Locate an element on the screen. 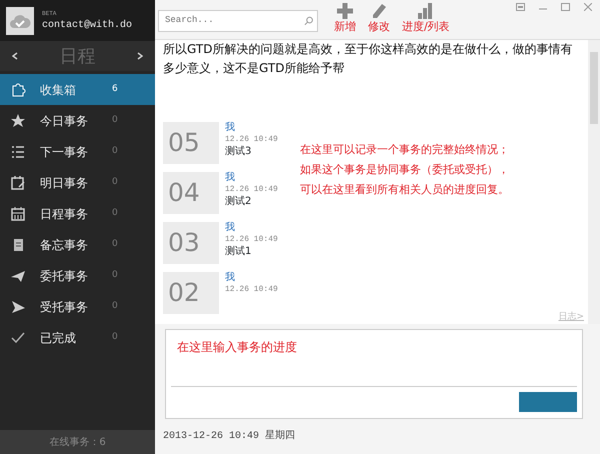 Image resolution: width=600 pixels, height=454 pixels. toolbar-button: 进度/列表 is located at coordinates (426, 18).